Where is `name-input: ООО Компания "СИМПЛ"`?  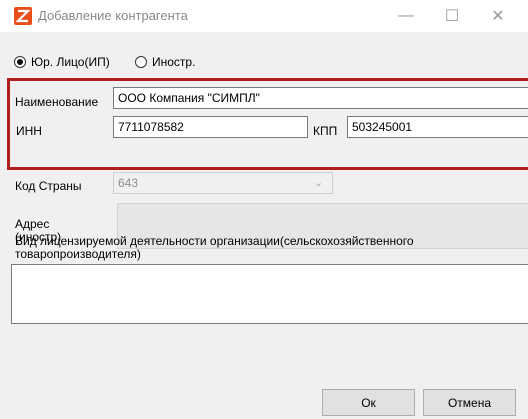 name-input: ООО Компания "СИМПЛ" is located at coordinates (320, 98).